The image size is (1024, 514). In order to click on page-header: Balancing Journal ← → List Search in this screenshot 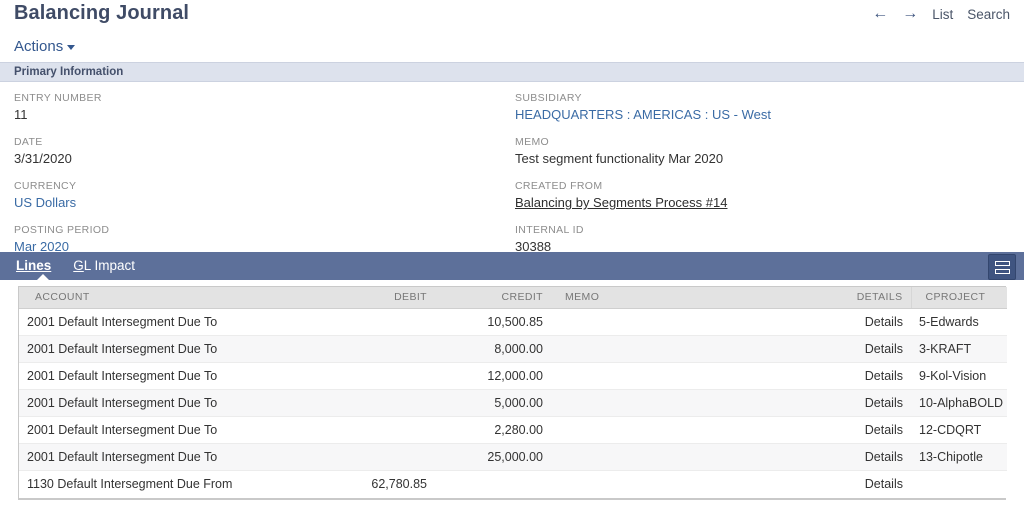, I will do `click(512, 18)`.